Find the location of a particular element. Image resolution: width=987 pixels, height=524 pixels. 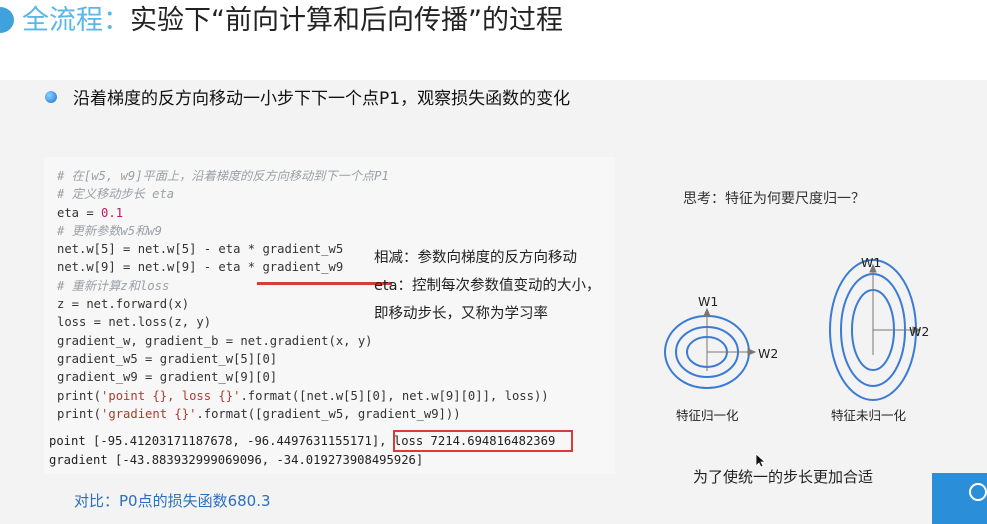

annotation-line-2: eta：控制每次参数值变动的大小， is located at coordinates (487, 286).